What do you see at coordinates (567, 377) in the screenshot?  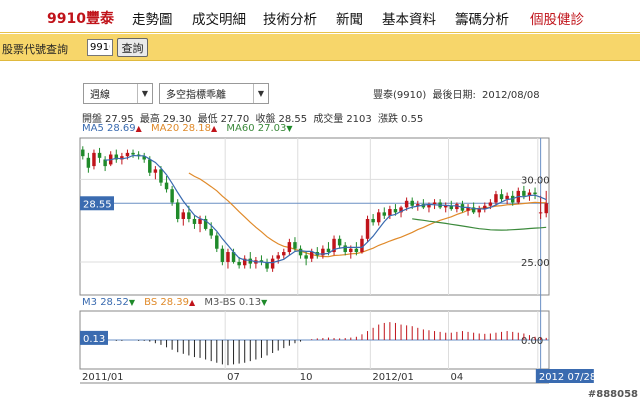 I see `x-tick-label: 2012 07/28` at bounding box center [567, 377].